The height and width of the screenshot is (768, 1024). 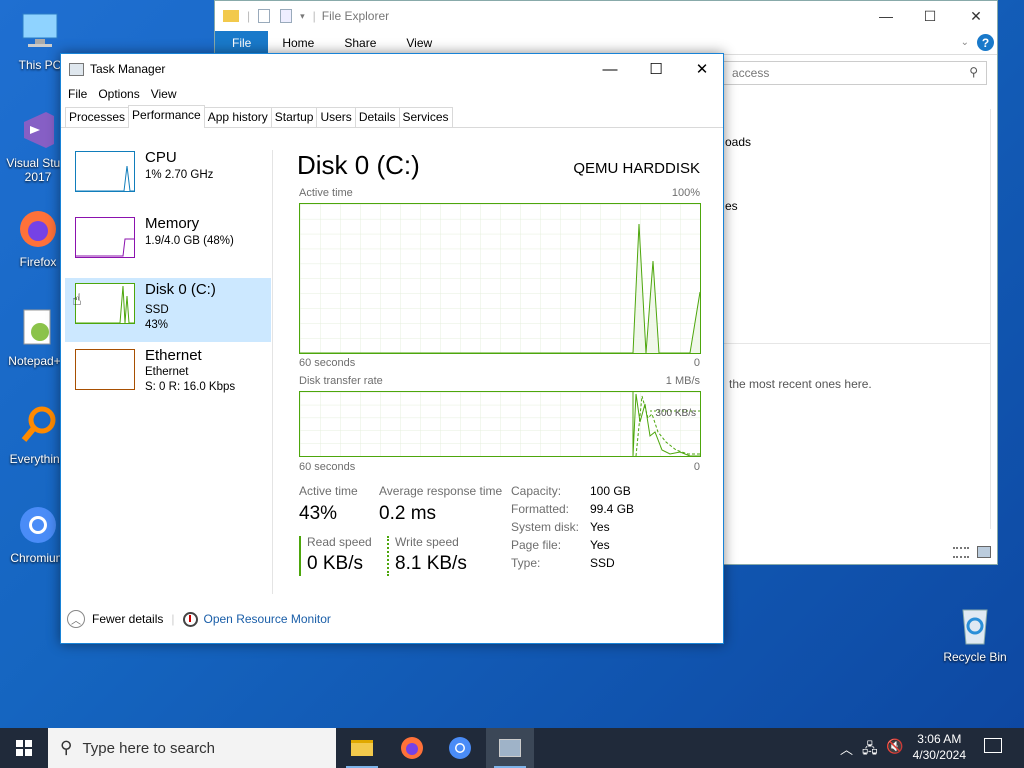 What do you see at coordinates (231, 16) in the screenshot?
I see `folder-icon` at bounding box center [231, 16].